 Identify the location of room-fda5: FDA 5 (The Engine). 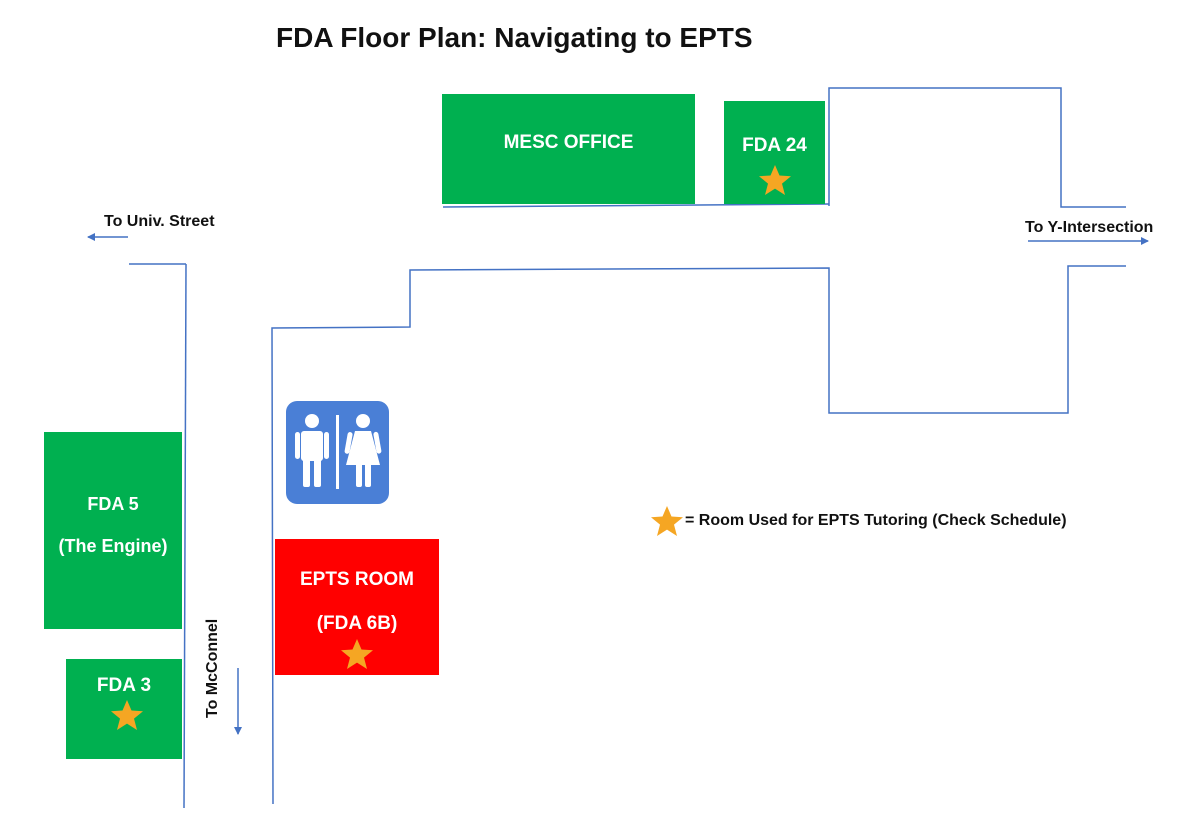
(113, 530).